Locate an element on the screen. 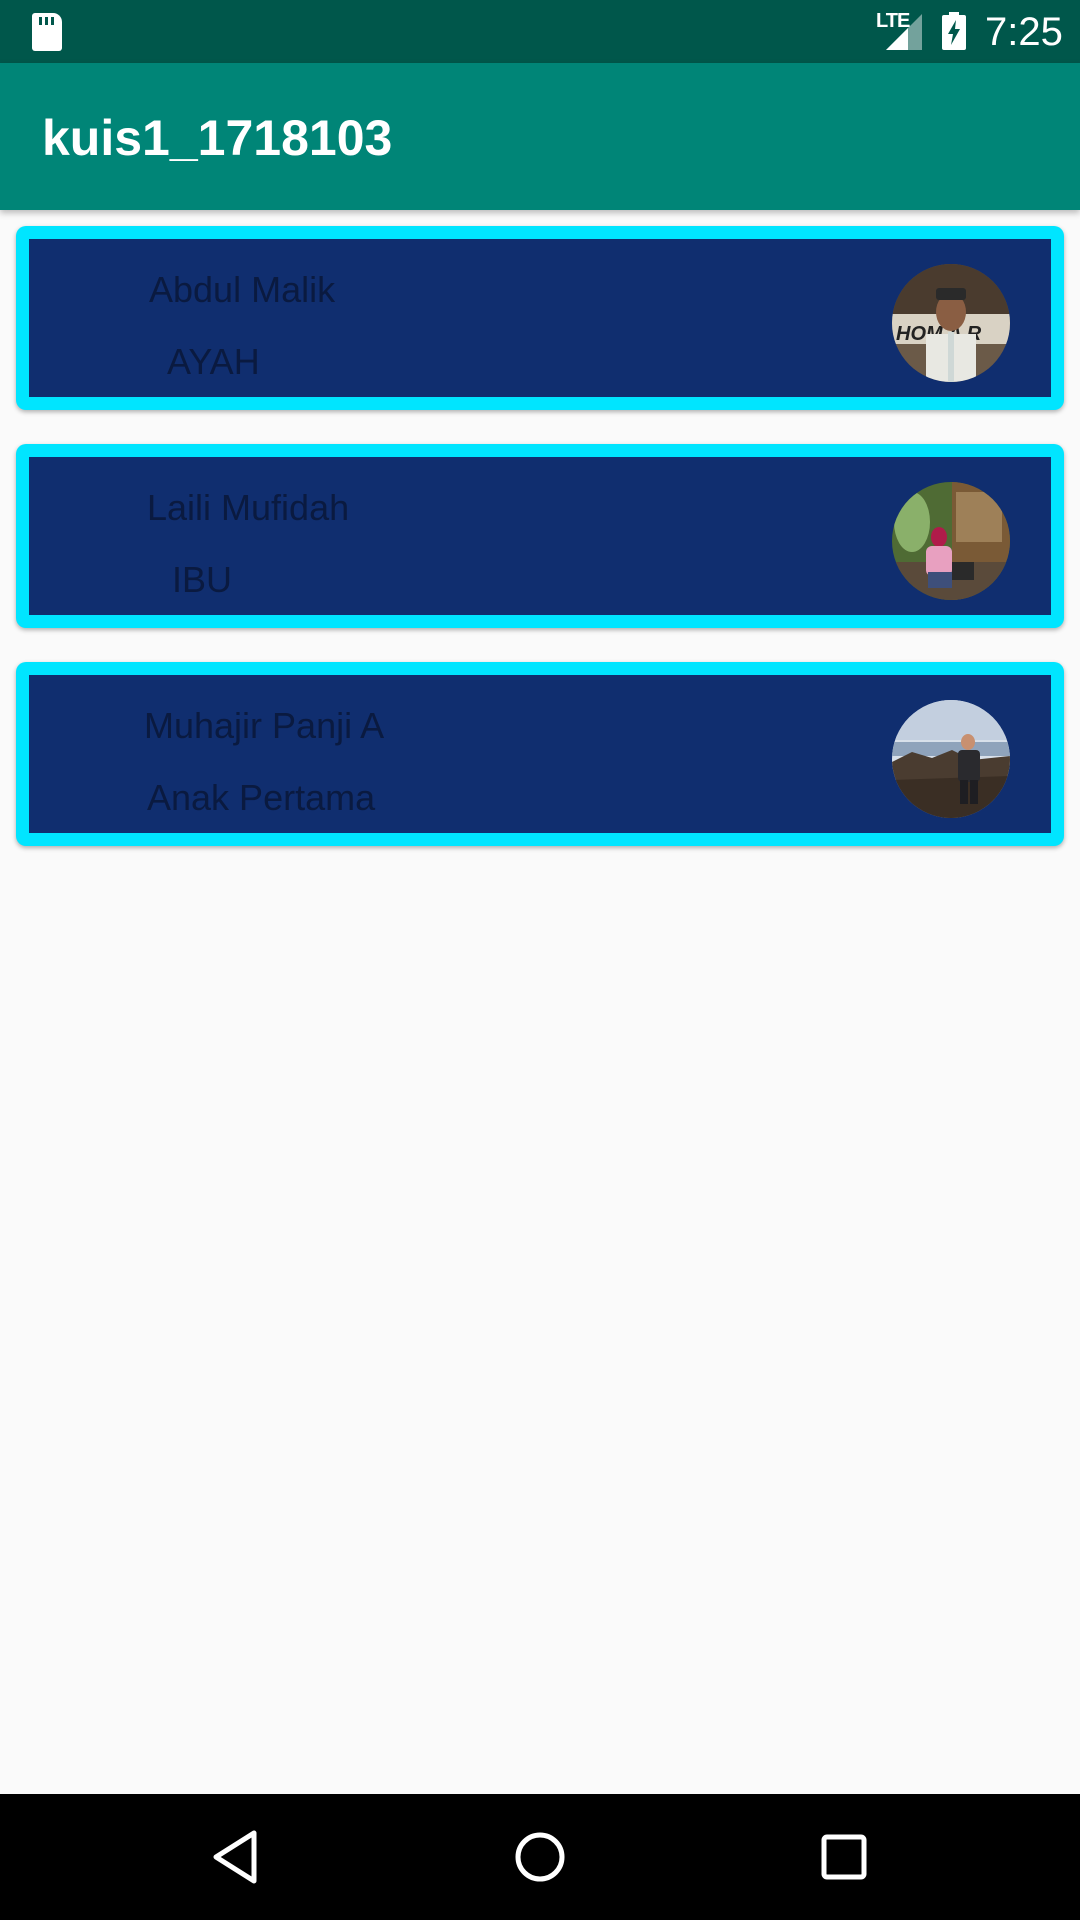 Image resolution: width=1080 pixels, height=1920 pixels. member-name: Abdul Malik is located at coordinates (242, 289).